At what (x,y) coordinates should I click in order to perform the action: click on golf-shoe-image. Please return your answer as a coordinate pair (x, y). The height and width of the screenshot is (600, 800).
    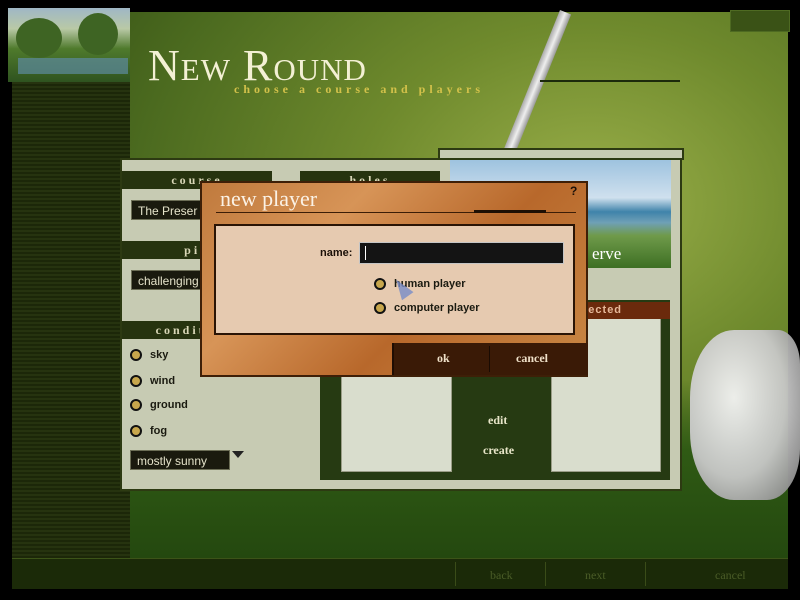
    Looking at the image, I should click on (745, 415).